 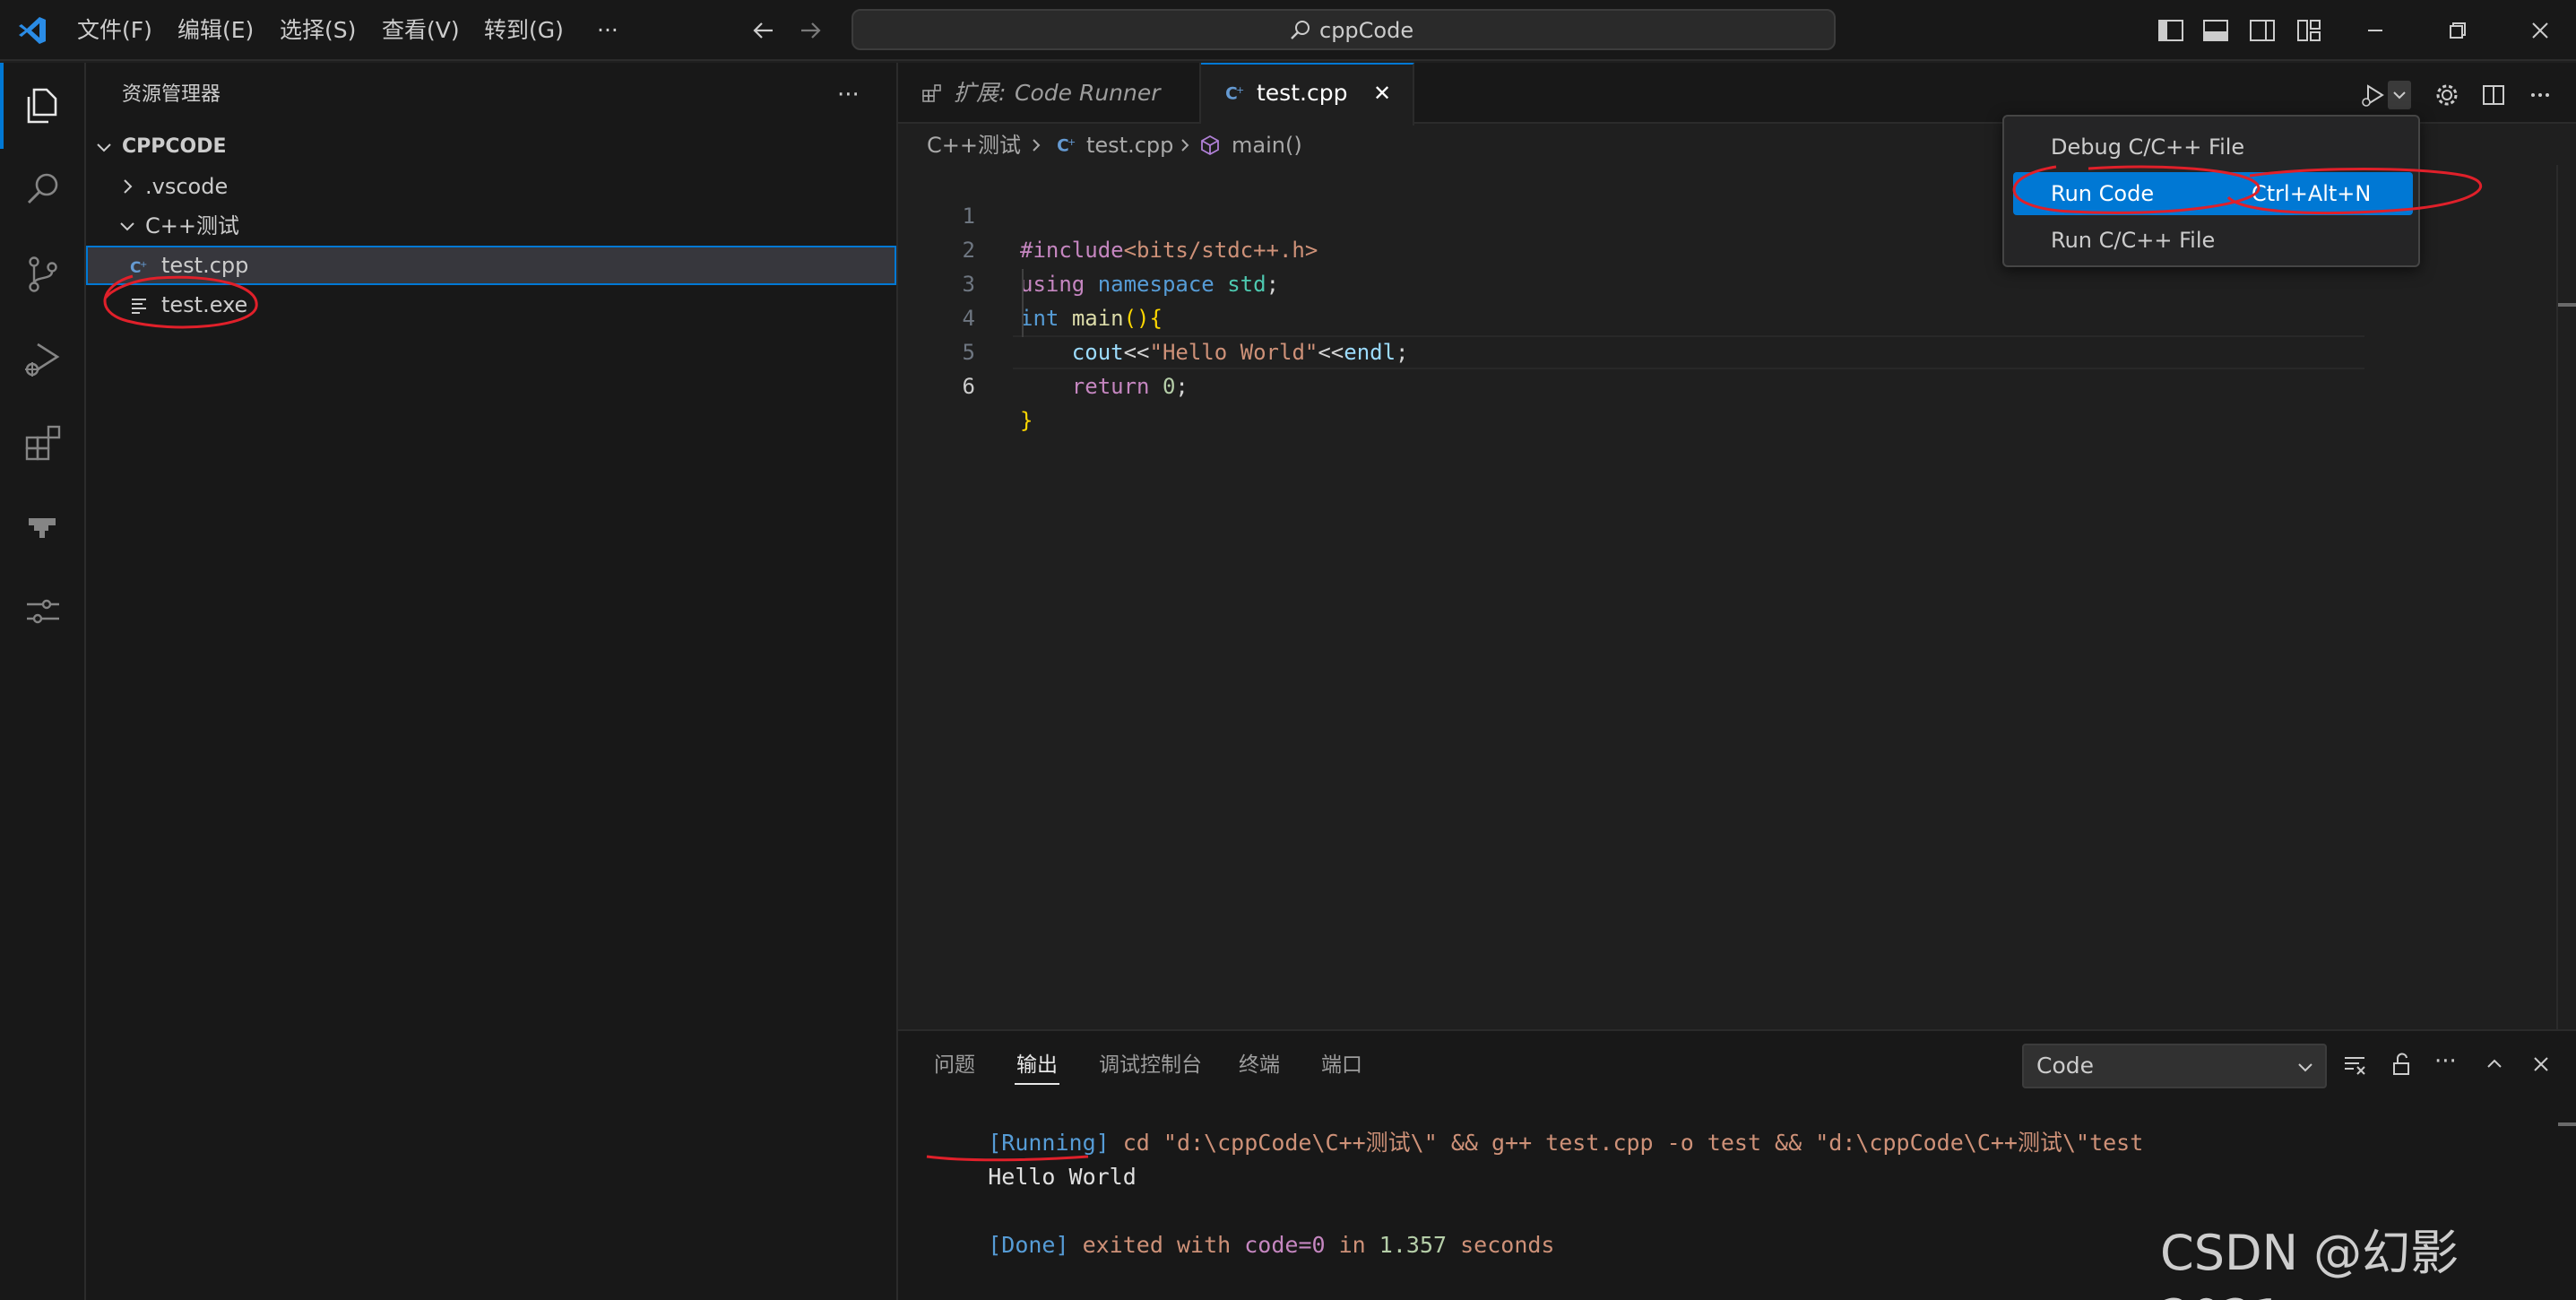 I want to click on clear-output-icon, so click(x=2354, y=1064).